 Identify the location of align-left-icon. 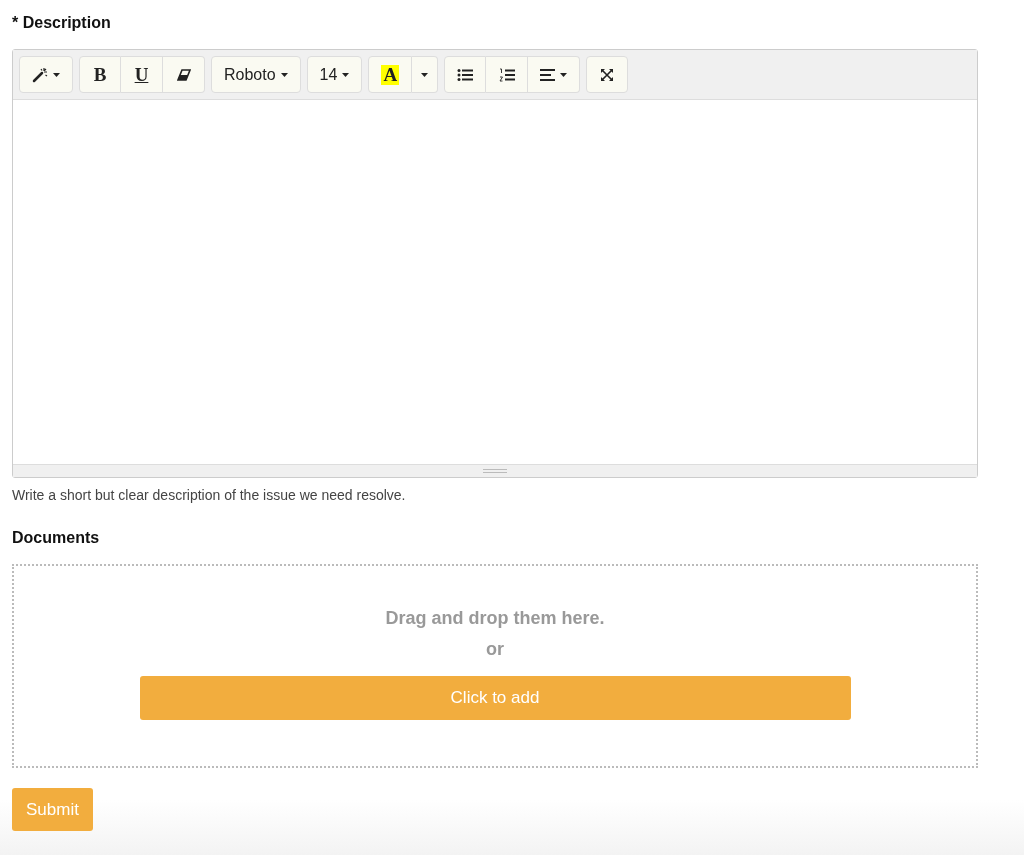
(548, 74).